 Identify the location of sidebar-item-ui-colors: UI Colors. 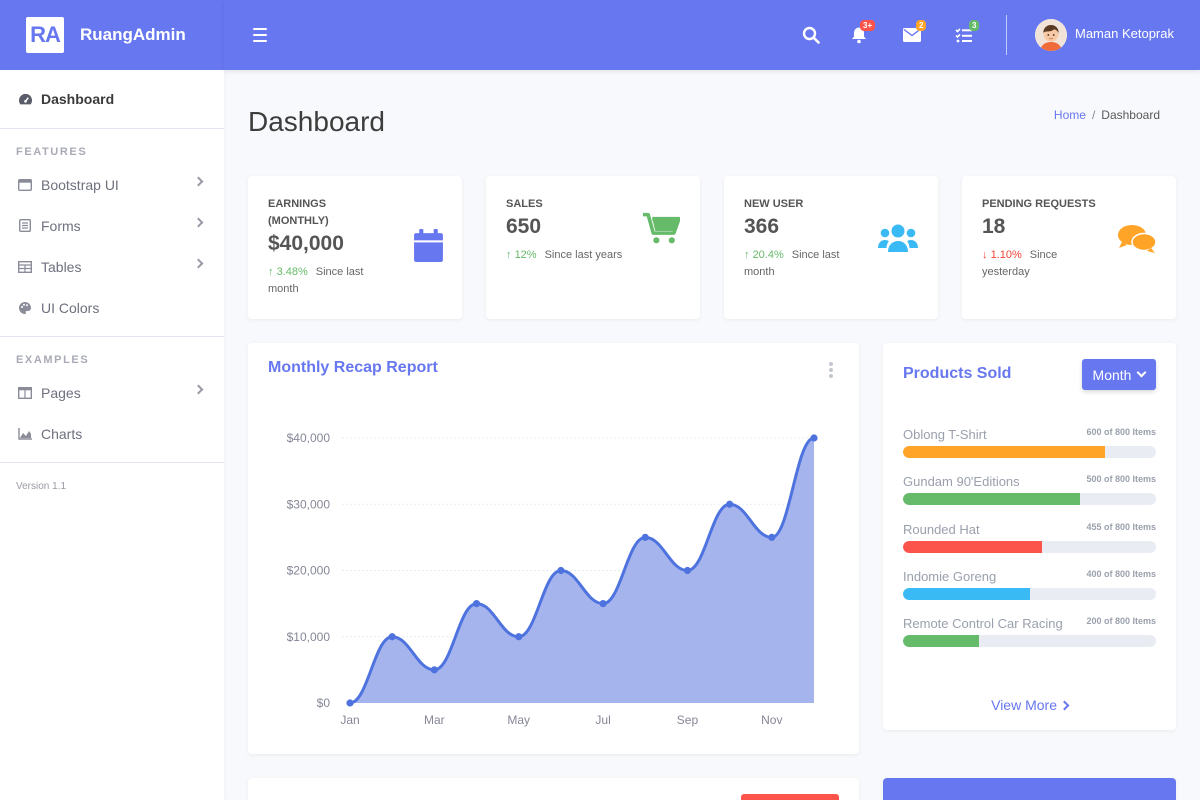
(112, 307).